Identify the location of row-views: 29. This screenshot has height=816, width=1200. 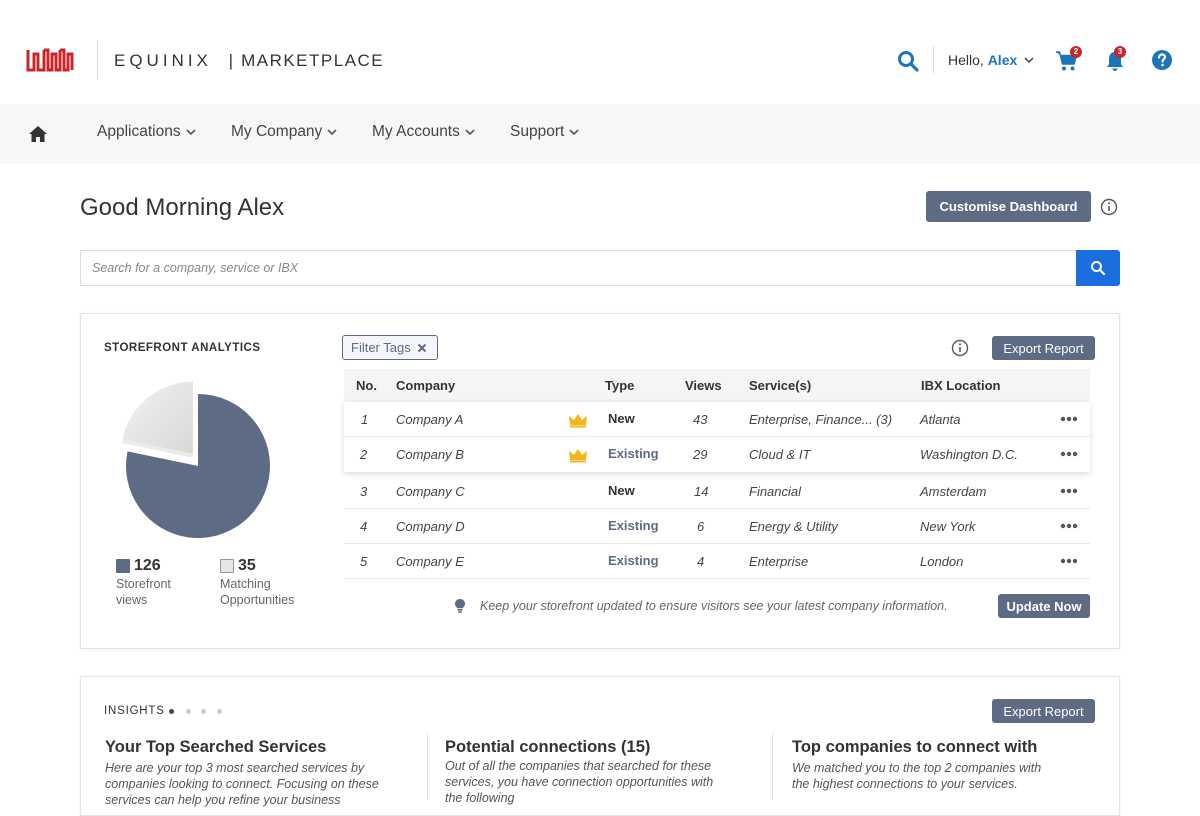
(700, 454).